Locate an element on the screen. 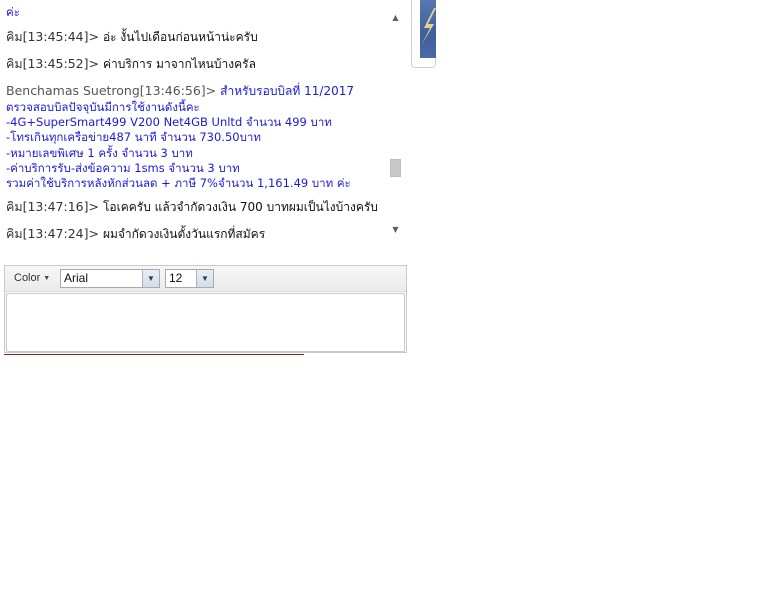  message-text: ค่าบริการ มาจากไหนบ้างครัล is located at coordinates (179, 64).